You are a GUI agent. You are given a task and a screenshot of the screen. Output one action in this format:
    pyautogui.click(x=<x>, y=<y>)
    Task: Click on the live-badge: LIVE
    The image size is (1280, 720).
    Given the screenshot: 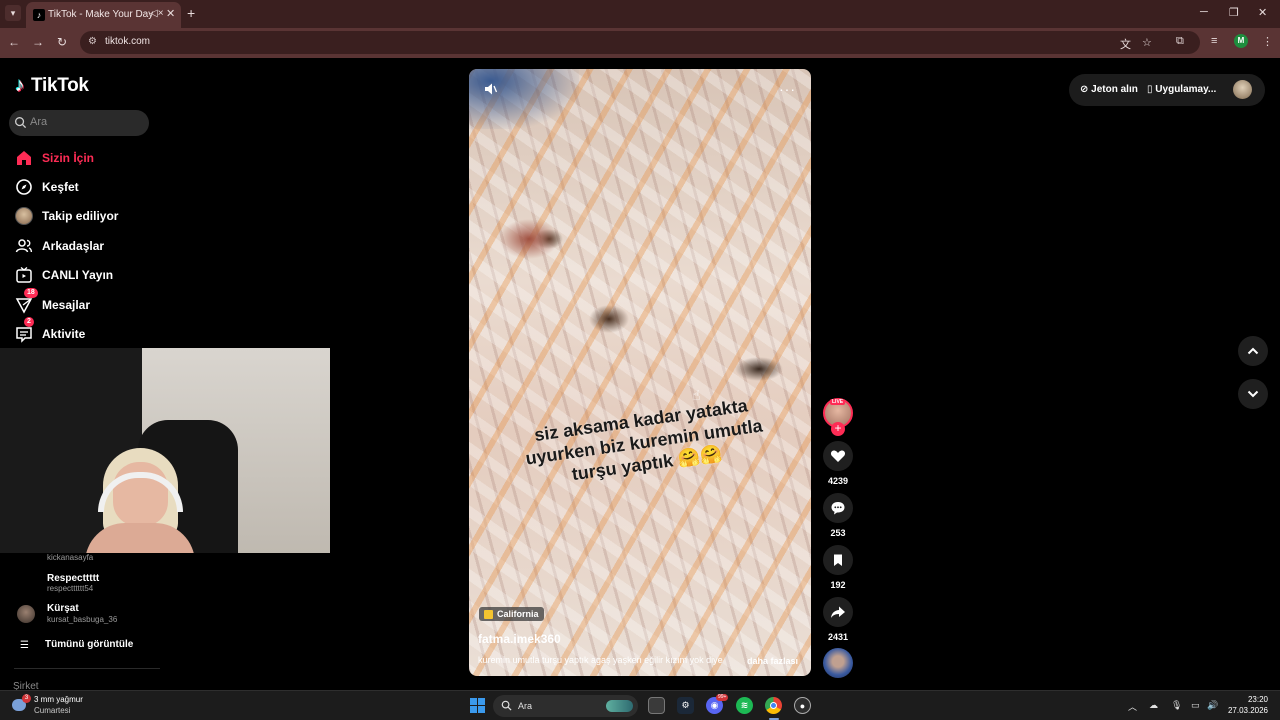 What is the action you would take?
    pyautogui.click(x=838, y=402)
    